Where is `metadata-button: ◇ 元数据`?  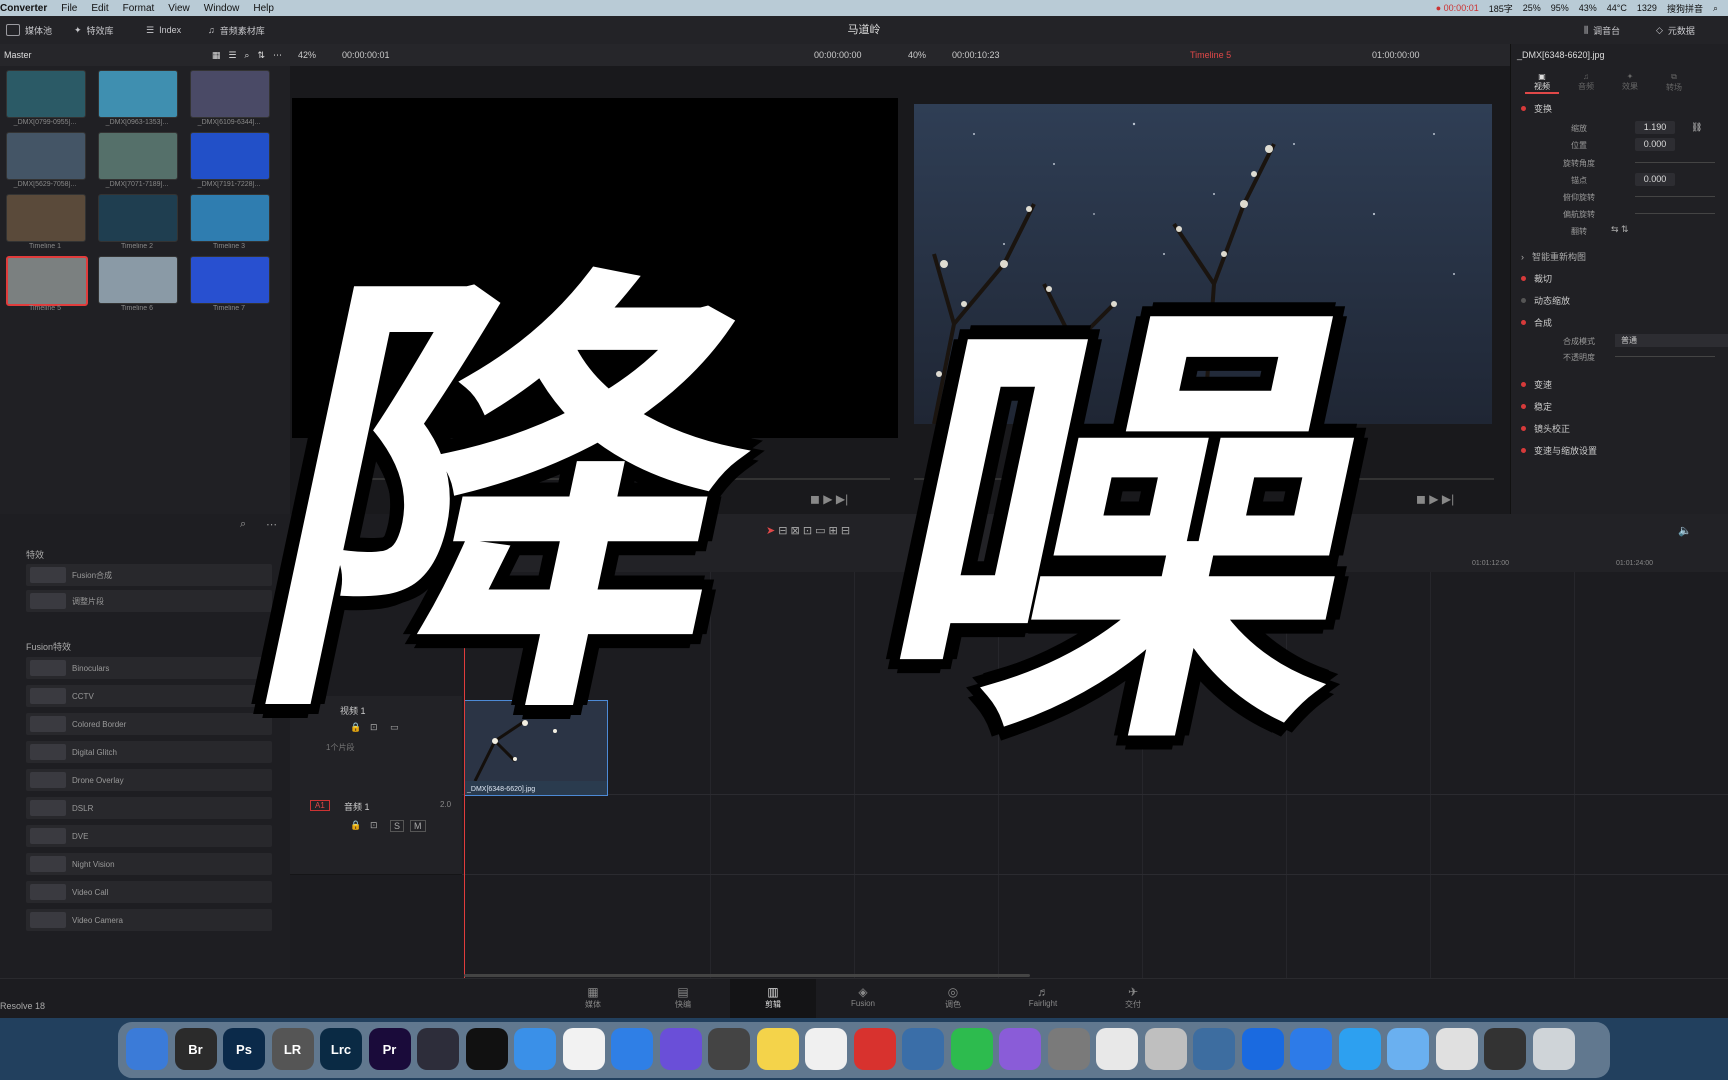 metadata-button: ◇ 元数据 is located at coordinates (1675, 30).